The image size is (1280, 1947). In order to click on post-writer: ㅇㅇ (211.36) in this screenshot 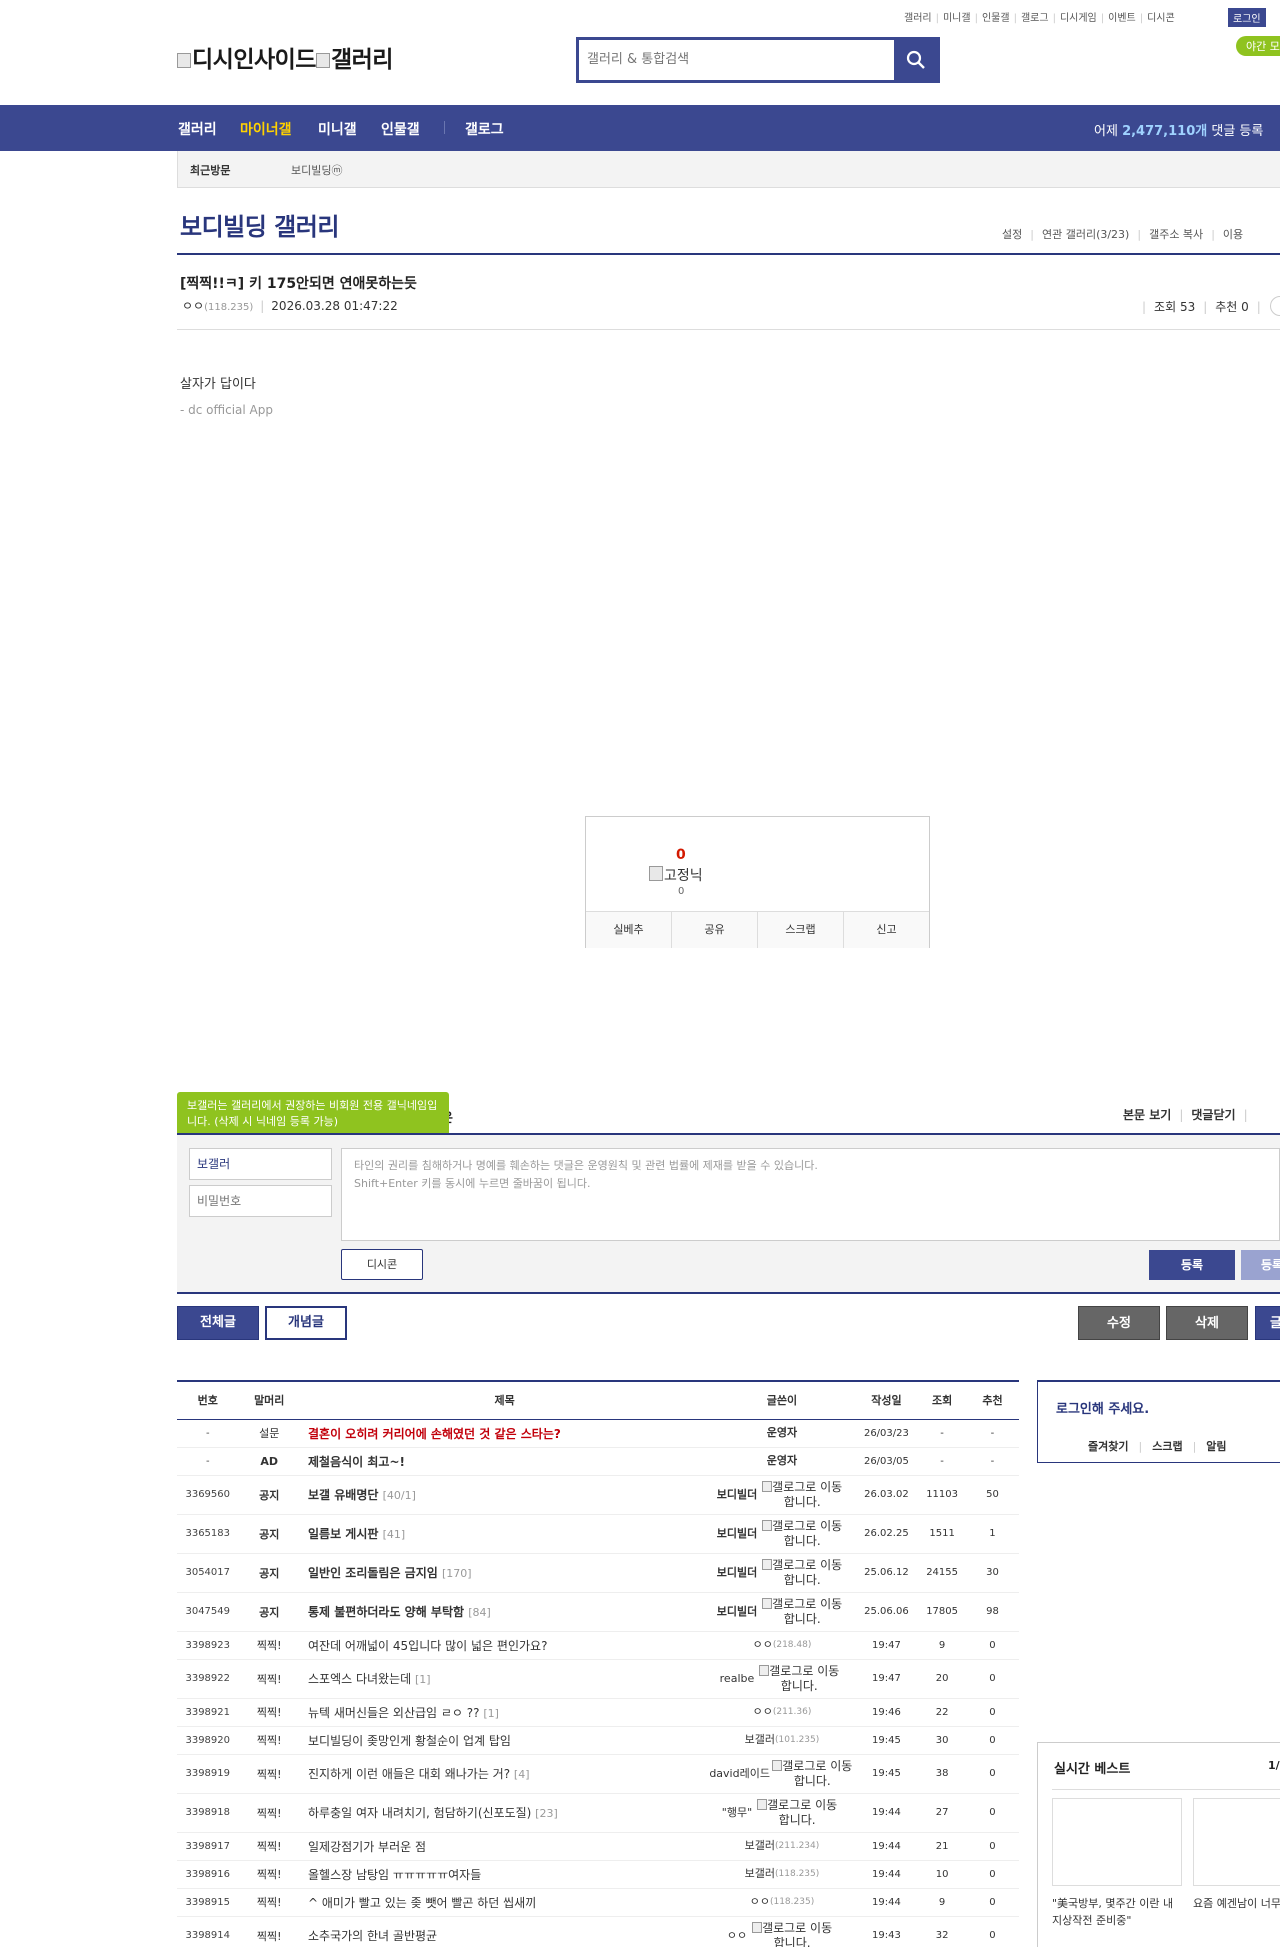, I will do `click(782, 1712)`.